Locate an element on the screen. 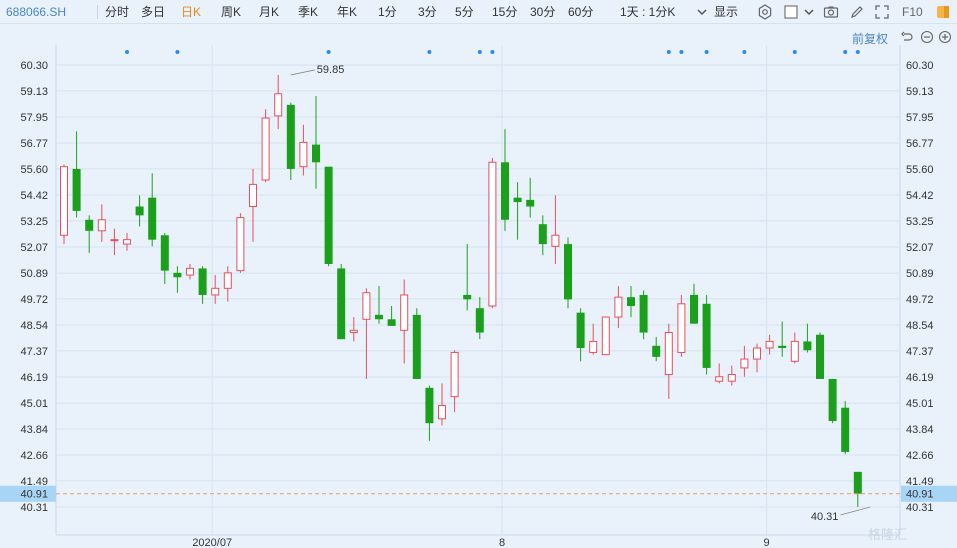  price-tick-label: 46.19 is located at coordinates (34, 378).